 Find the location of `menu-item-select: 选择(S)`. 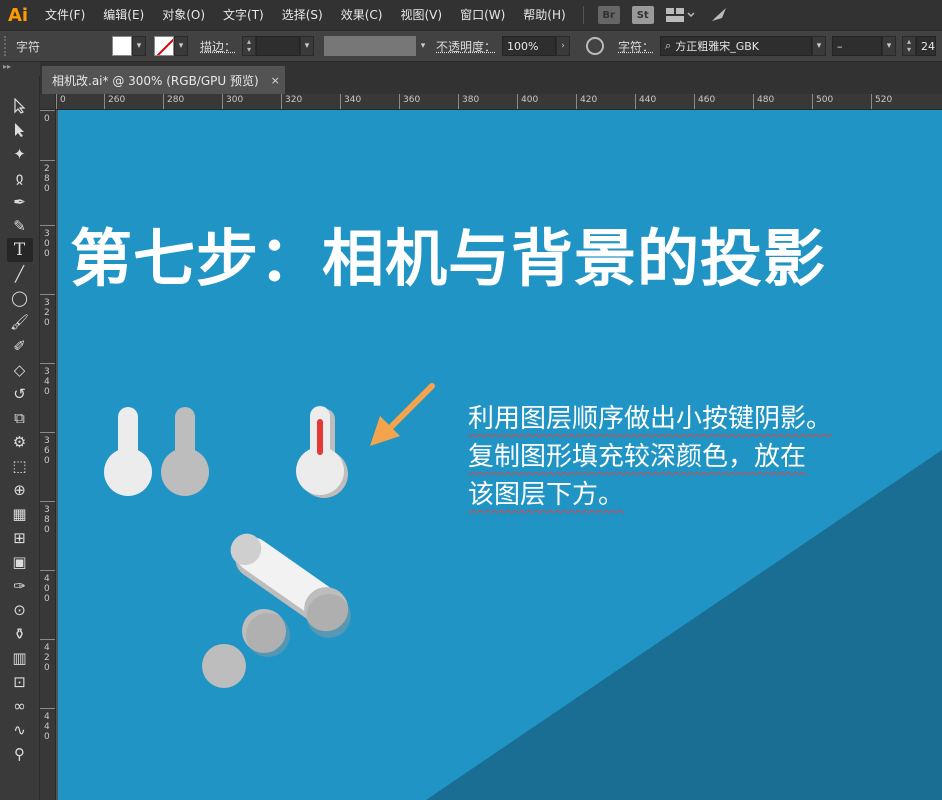

menu-item-select: 选择(S) is located at coordinates (302, 15).